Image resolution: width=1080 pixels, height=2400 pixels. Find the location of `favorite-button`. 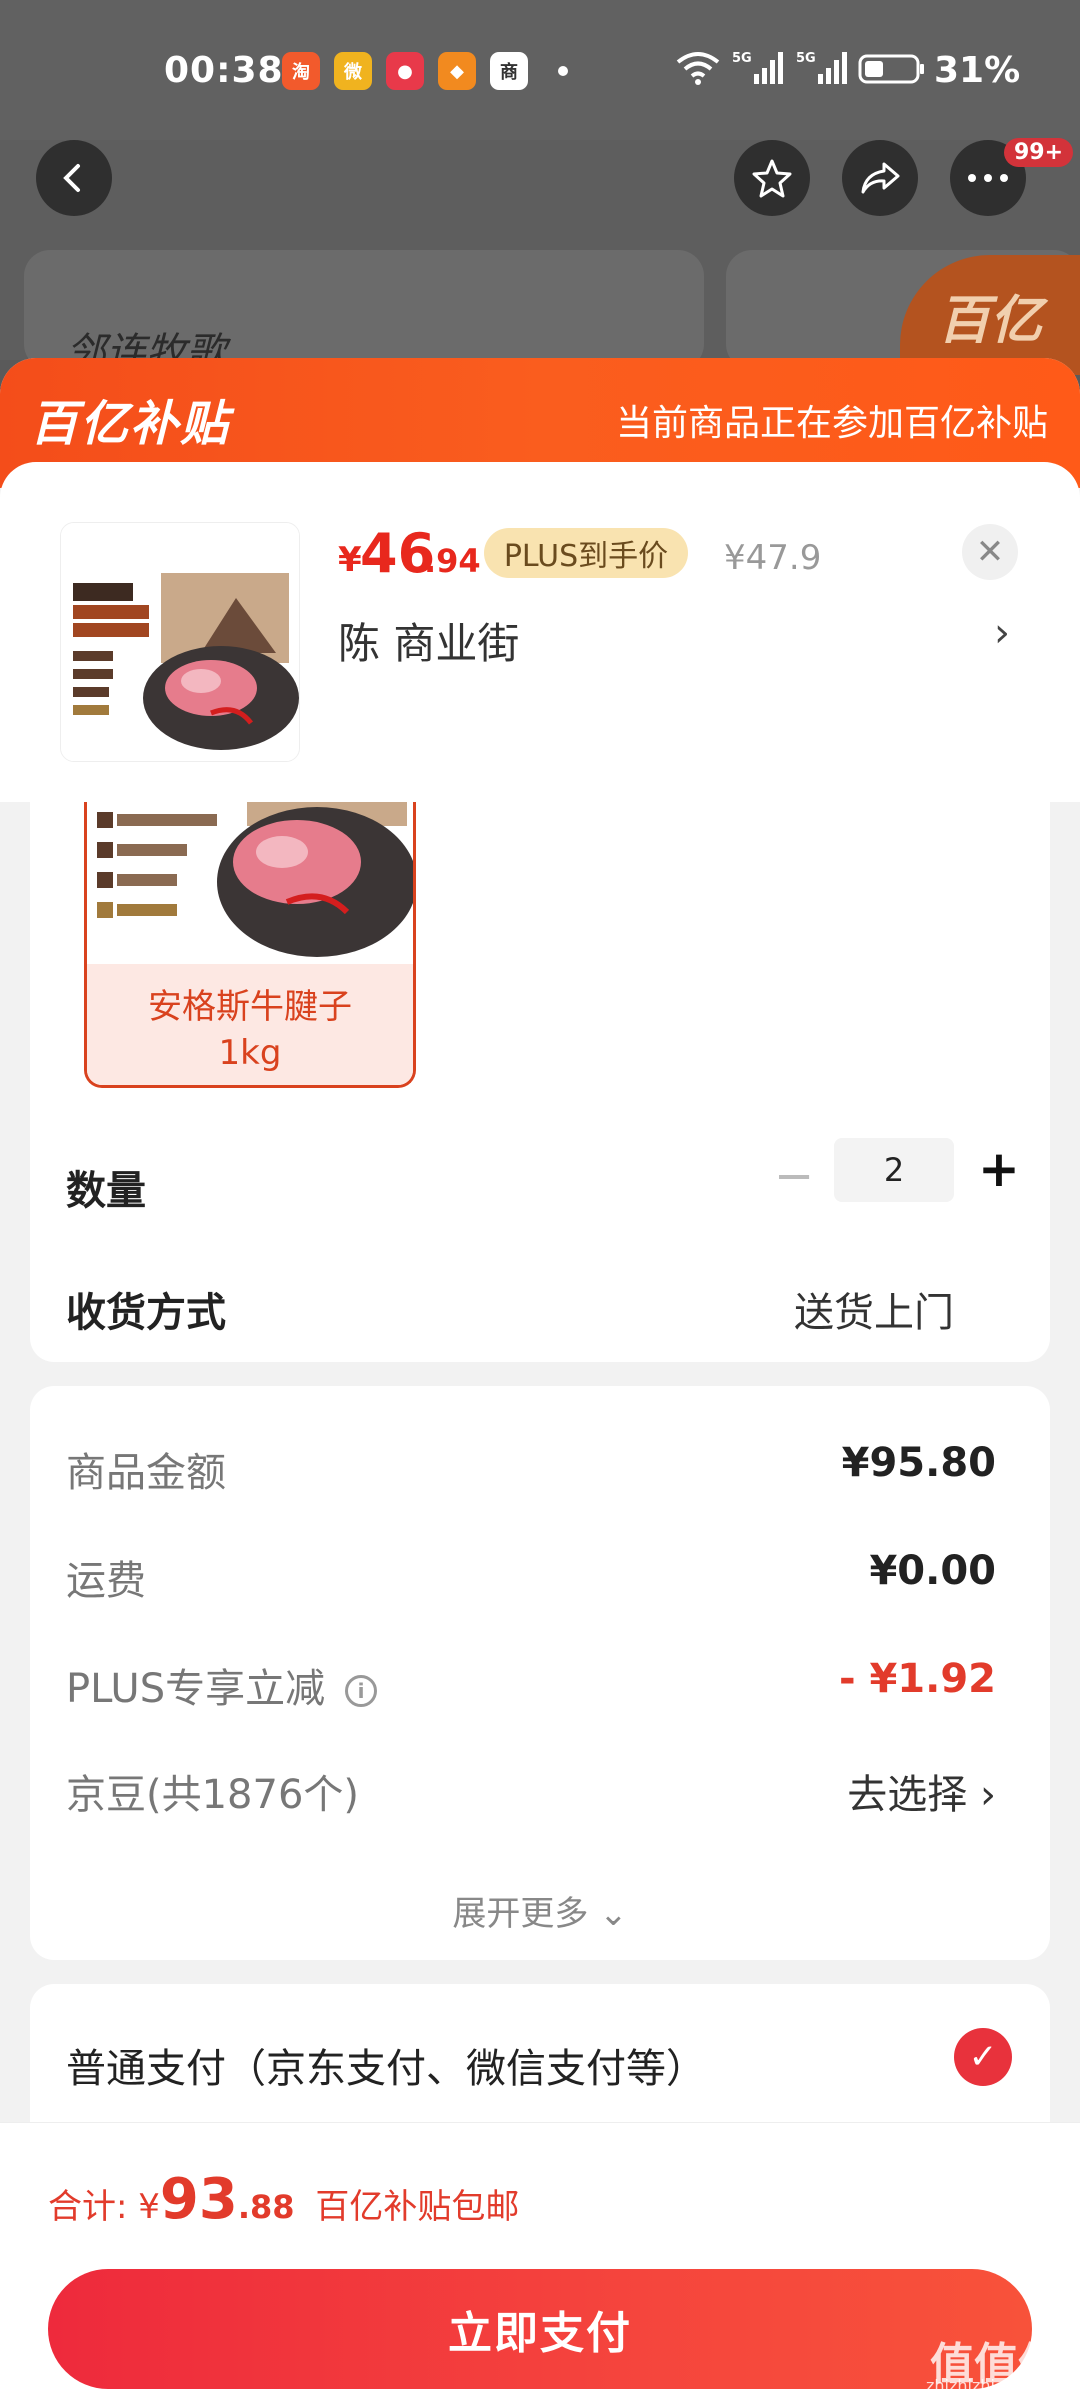

favorite-button is located at coordinates (772, 178).